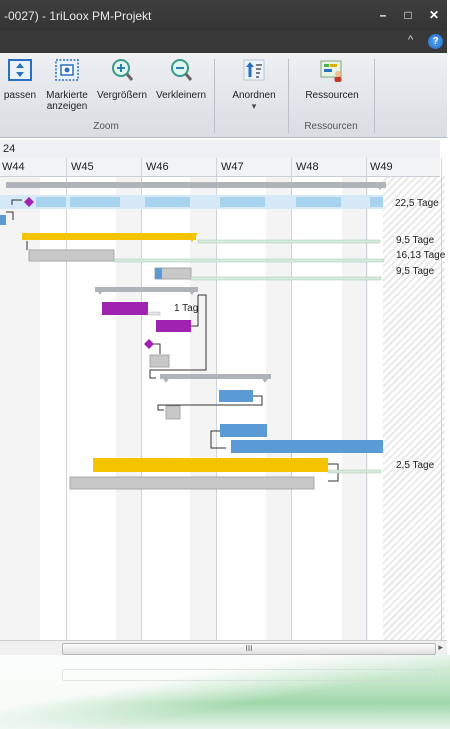 Image resolution: width=450 pixels, height=729 pixels. Describe the element at coordinates (106, 126) in the screenshot. I see `zoom-group-label: Zoom` at that location.